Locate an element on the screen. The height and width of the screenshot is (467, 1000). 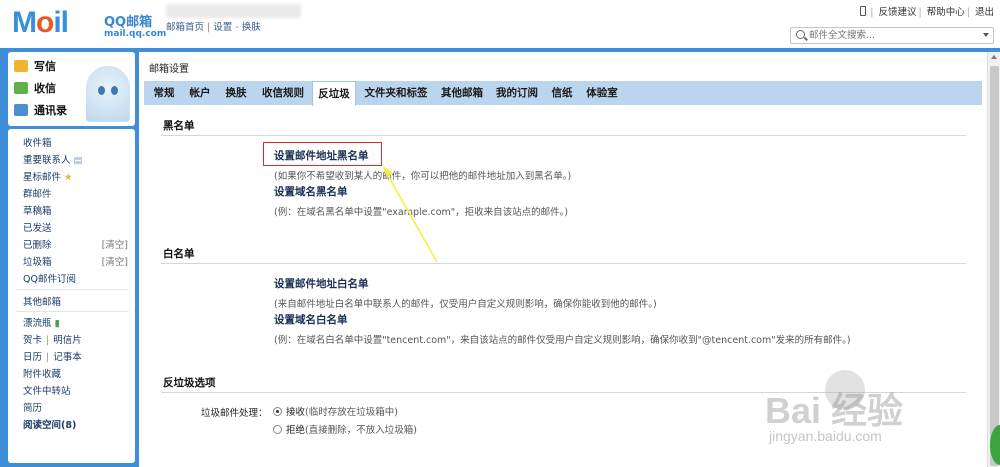
qq-penguin-icon is located at coordinates (108, 94).